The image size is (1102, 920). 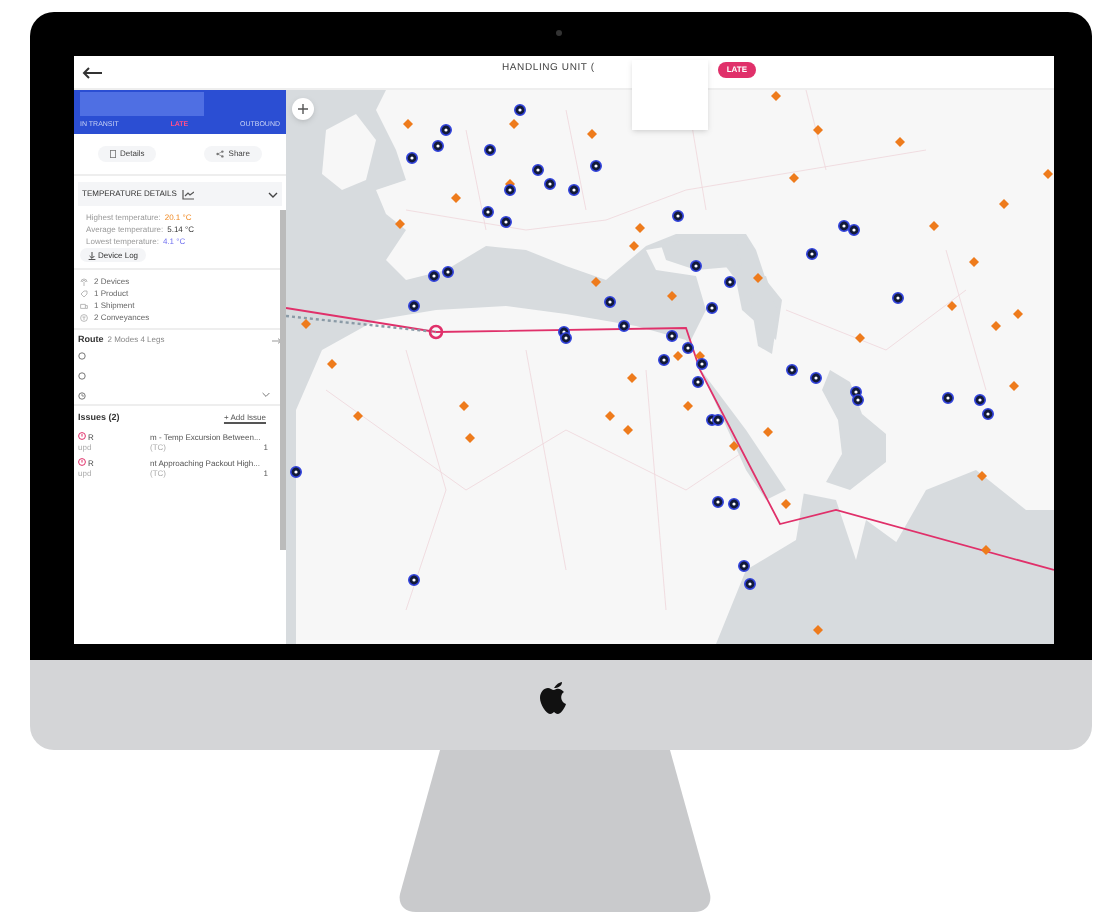 What do you see at coordinates (142, 104) in the screenshot?
I see `redaction-block` at bounding box center [142, 104].